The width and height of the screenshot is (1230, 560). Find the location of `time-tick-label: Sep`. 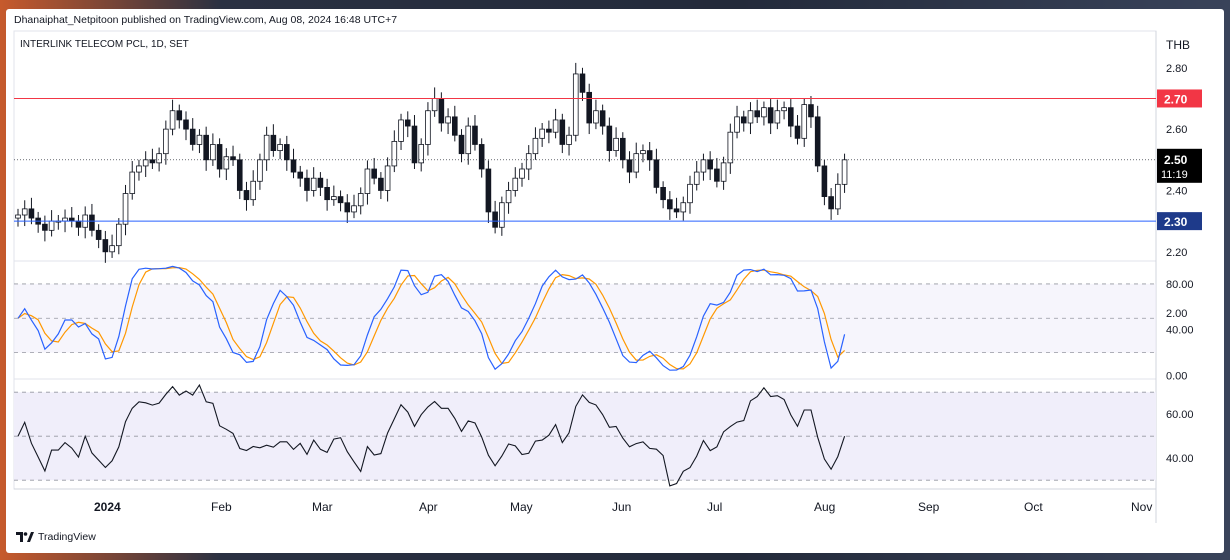

time-tick-label: Sep is located at coordinates (929, 507).